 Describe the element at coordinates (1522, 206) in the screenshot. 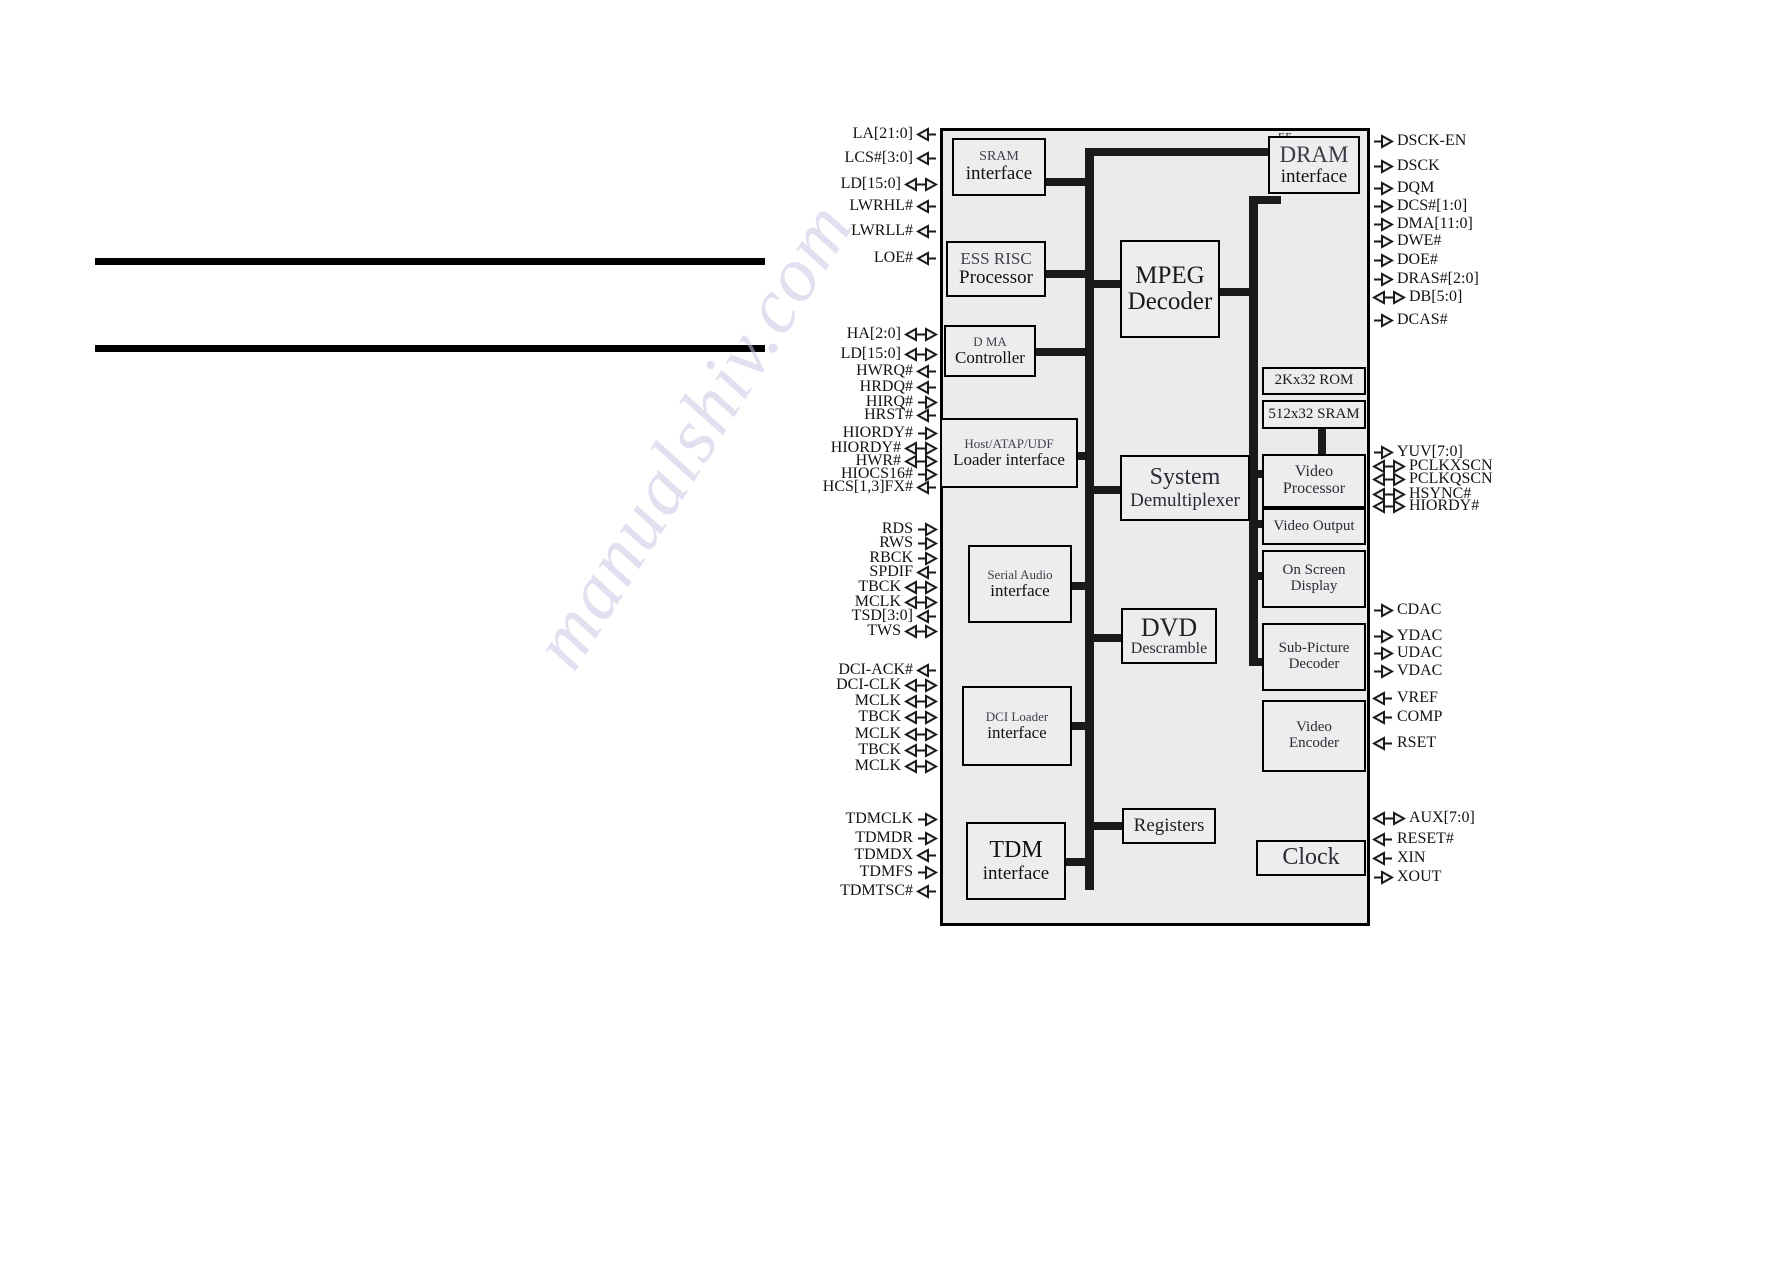

I see `signal-right-dcs-1-0-: DCS#[1:0]` at that location.